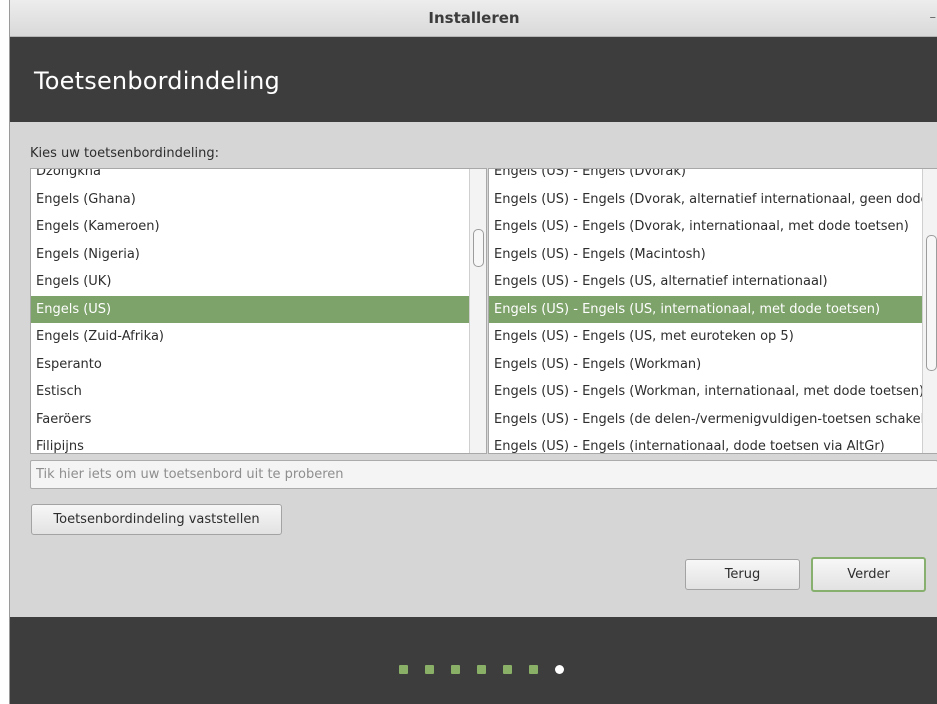 The width and height of the screenshot is (937, 704). Describe the element at coordinates (473, 79) in the screenshot. I see `page-header: Toetsenbordindeling` at that location.